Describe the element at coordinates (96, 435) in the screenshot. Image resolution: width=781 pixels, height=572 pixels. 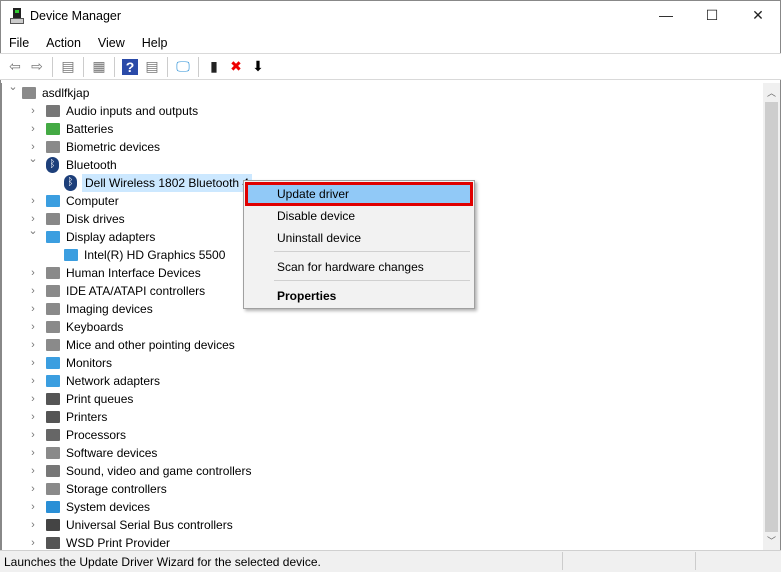
I see `tree-item-label: Processors` at that location.